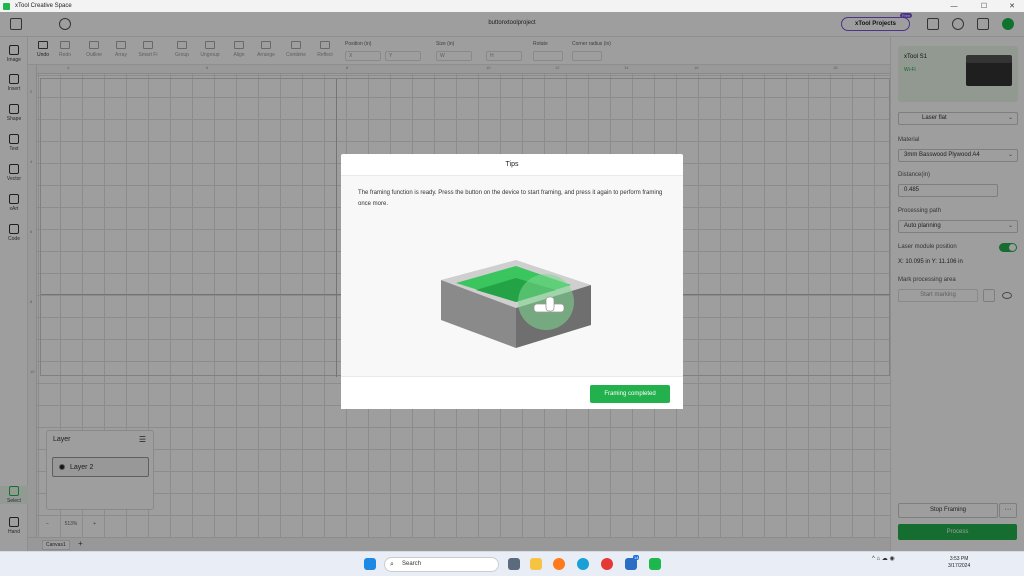 This screenshot has width=1024, height=576. Describe the element at coordinates (6, 6) in the screenshot. I see `app-logo-icon` at that location.